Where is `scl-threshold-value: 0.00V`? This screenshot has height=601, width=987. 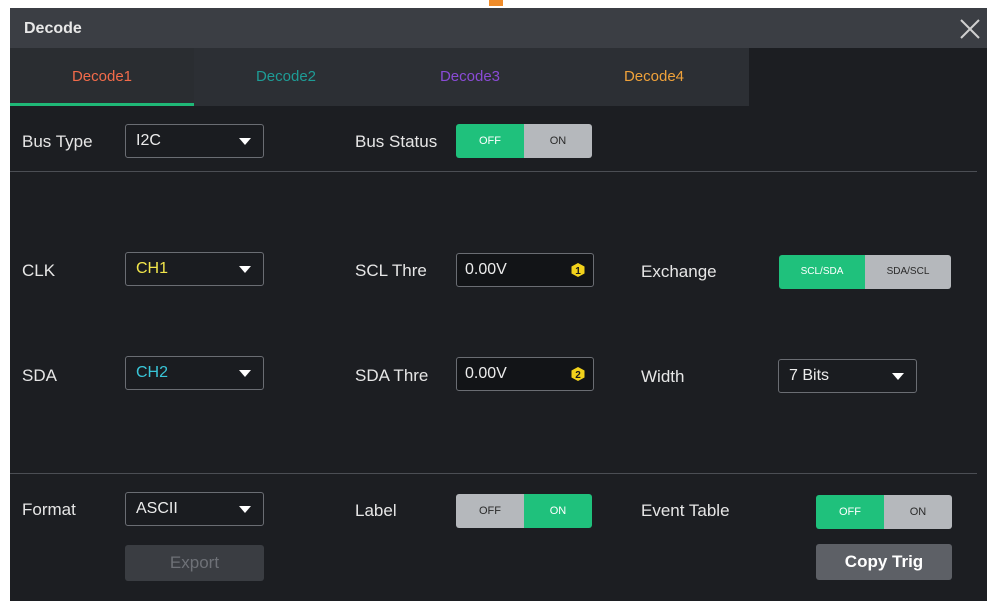
scl-threshold-value: 0.00V is located at coordinates (486, 269).